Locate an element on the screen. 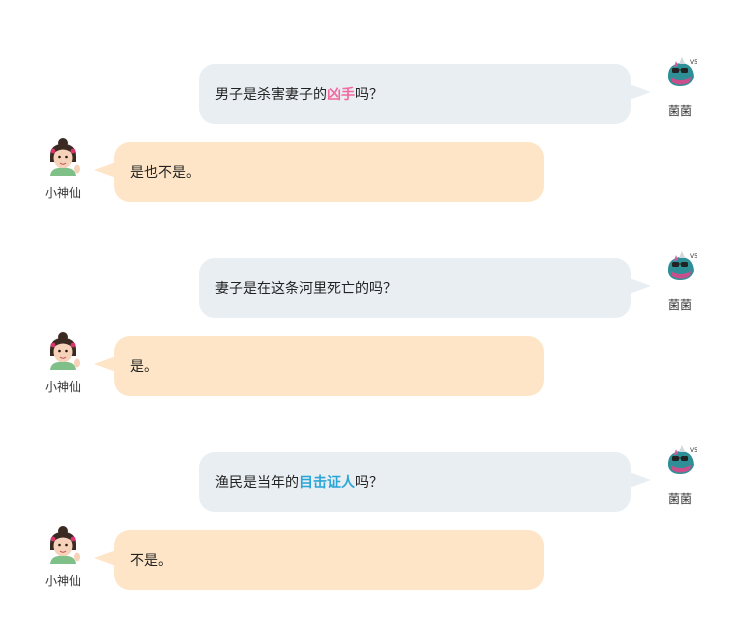  question-text-part: 男子是杀害妻子的 is located at coordinates (271, 95).